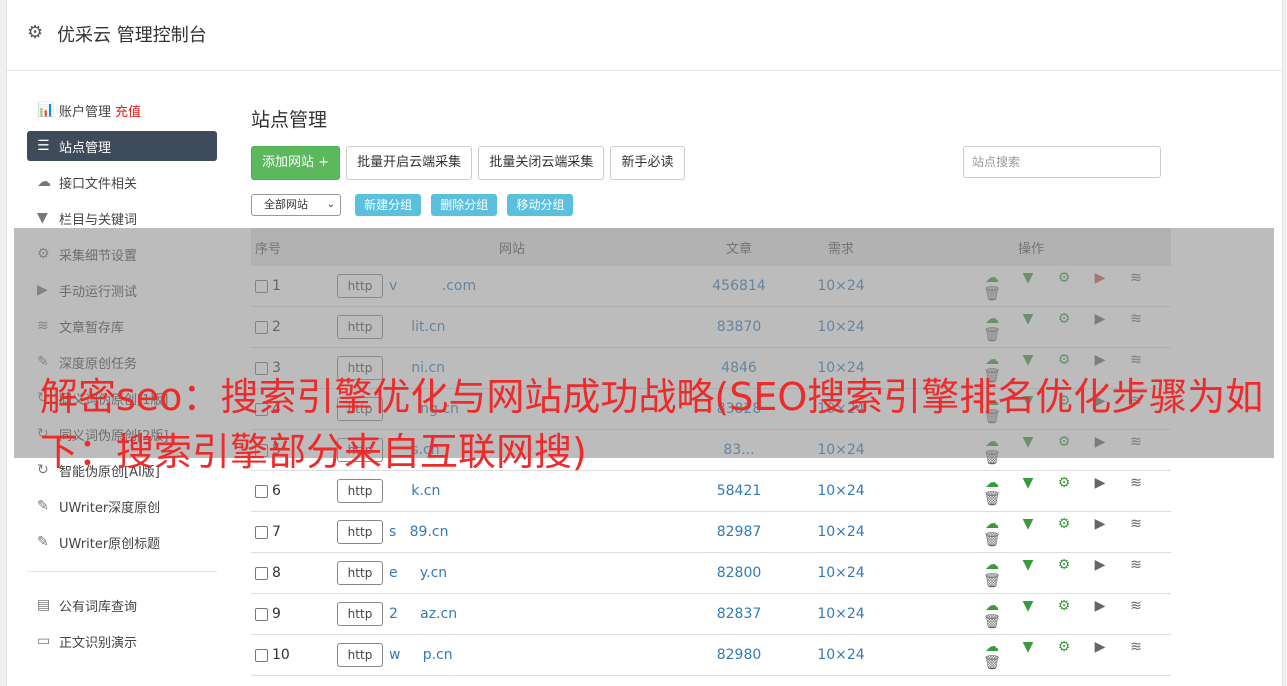 The height and width of the screenshot is (686, 1287). Describe the element at coordinates (388, 205) in the screenshot. I see `new-group-button: 新建分组` at that location.